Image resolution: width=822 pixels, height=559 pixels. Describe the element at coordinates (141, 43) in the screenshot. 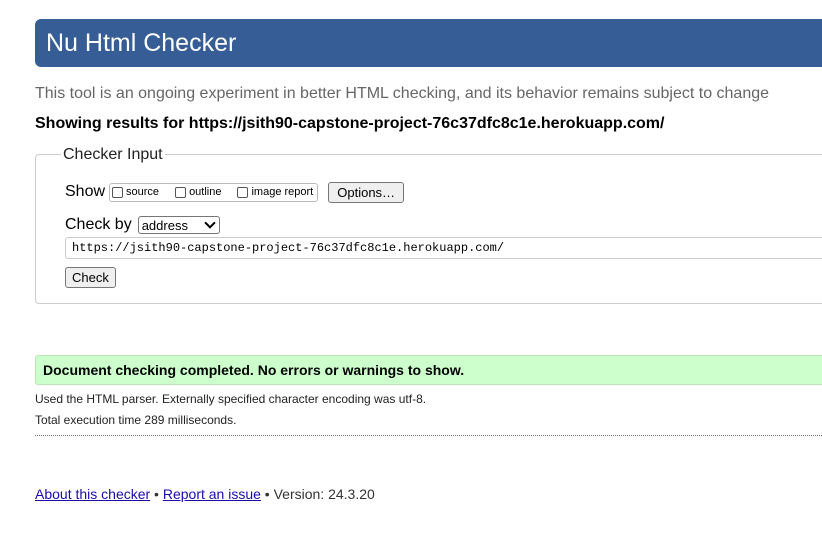

I see `page-title: Nu Html Checker` at that location.